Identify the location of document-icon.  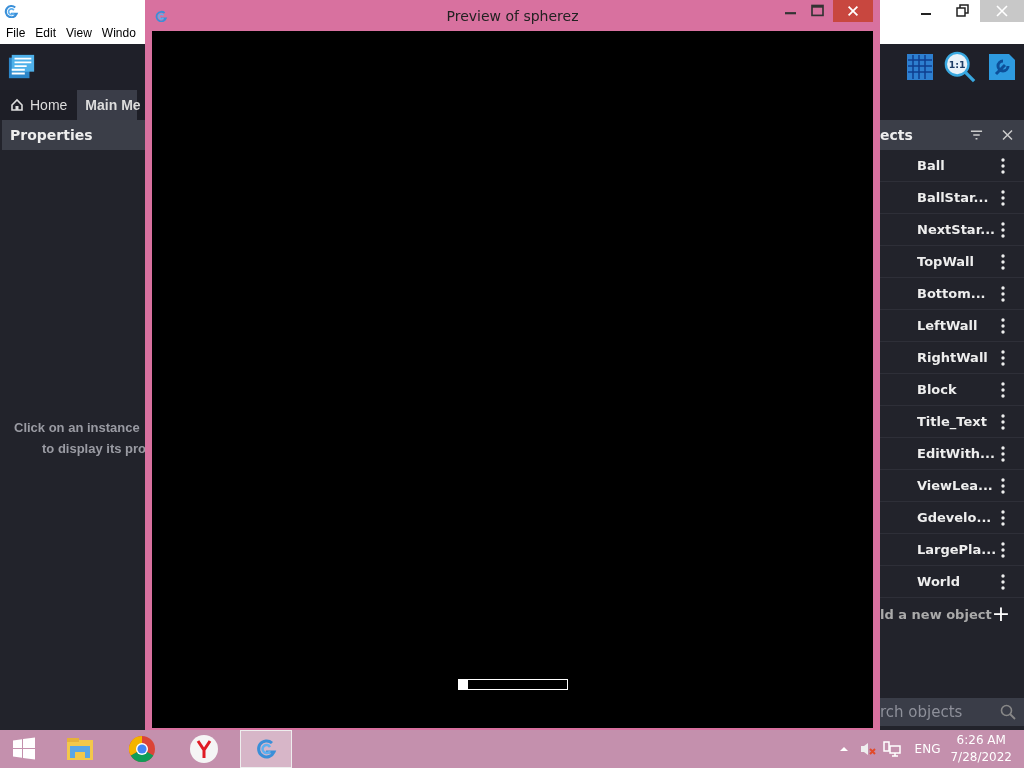
(22, 67).